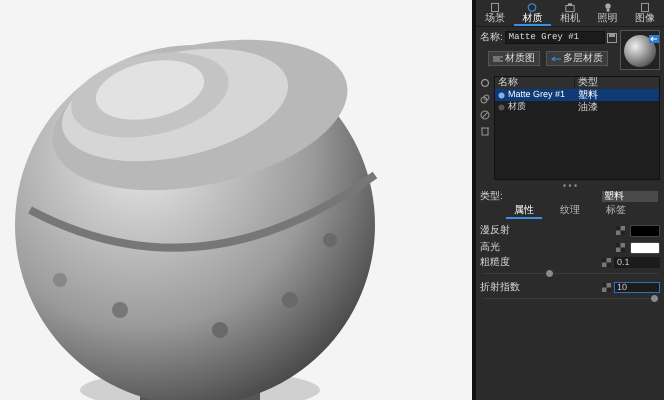 This screenshot has height=400, width=664. I want to click on tab: 图像, so click(645, 13).